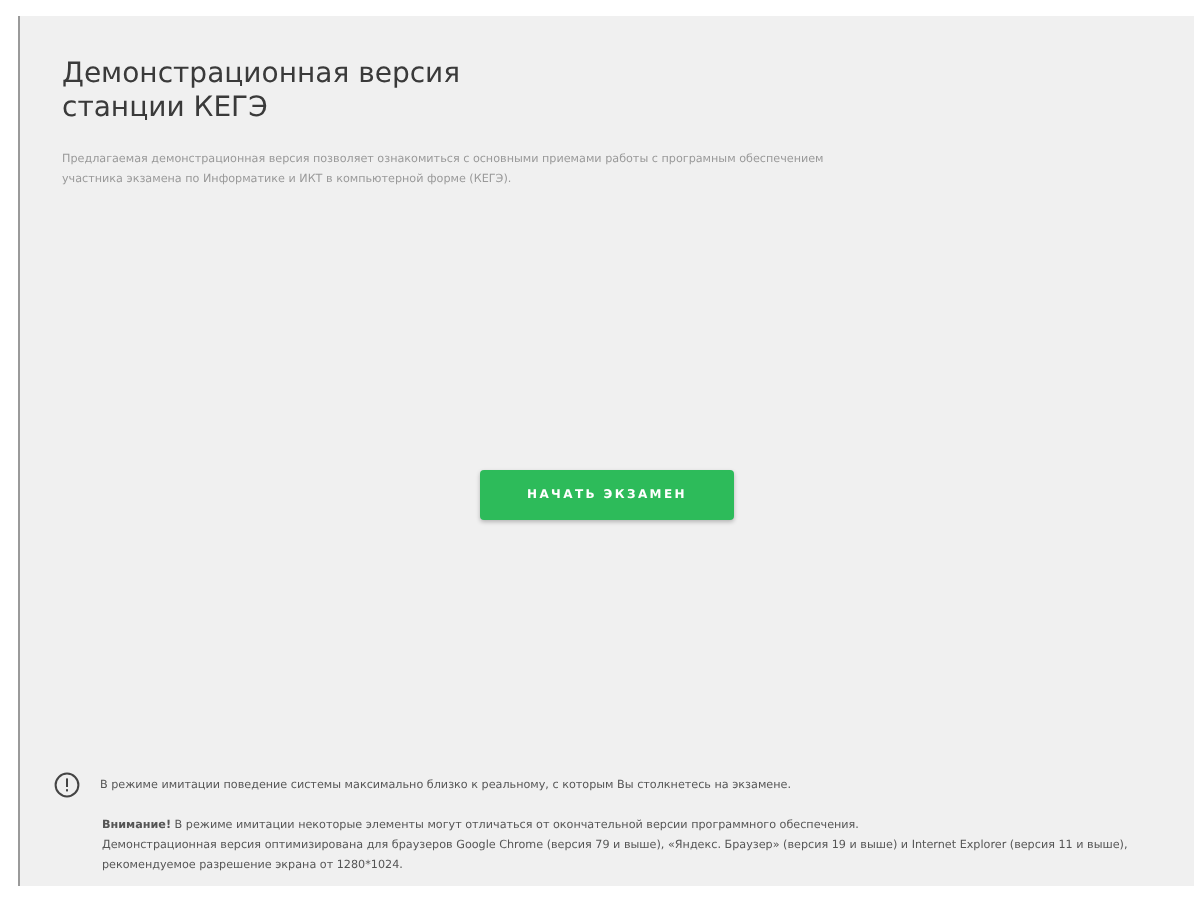 Image resolution: width=1198 pixels, height=902 pixels. Describe the element at coordinates (262, 92) in the screenshot. I see `page-title: Демонстрационная версия станции КЕГЭ` at that location.